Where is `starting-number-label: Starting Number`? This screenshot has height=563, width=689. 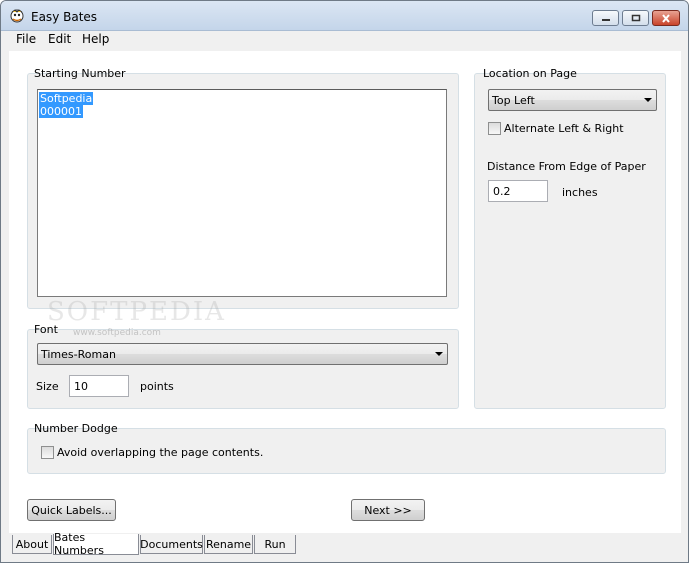 starting-number-label: Starting Number is located at coordinates (80, 73).